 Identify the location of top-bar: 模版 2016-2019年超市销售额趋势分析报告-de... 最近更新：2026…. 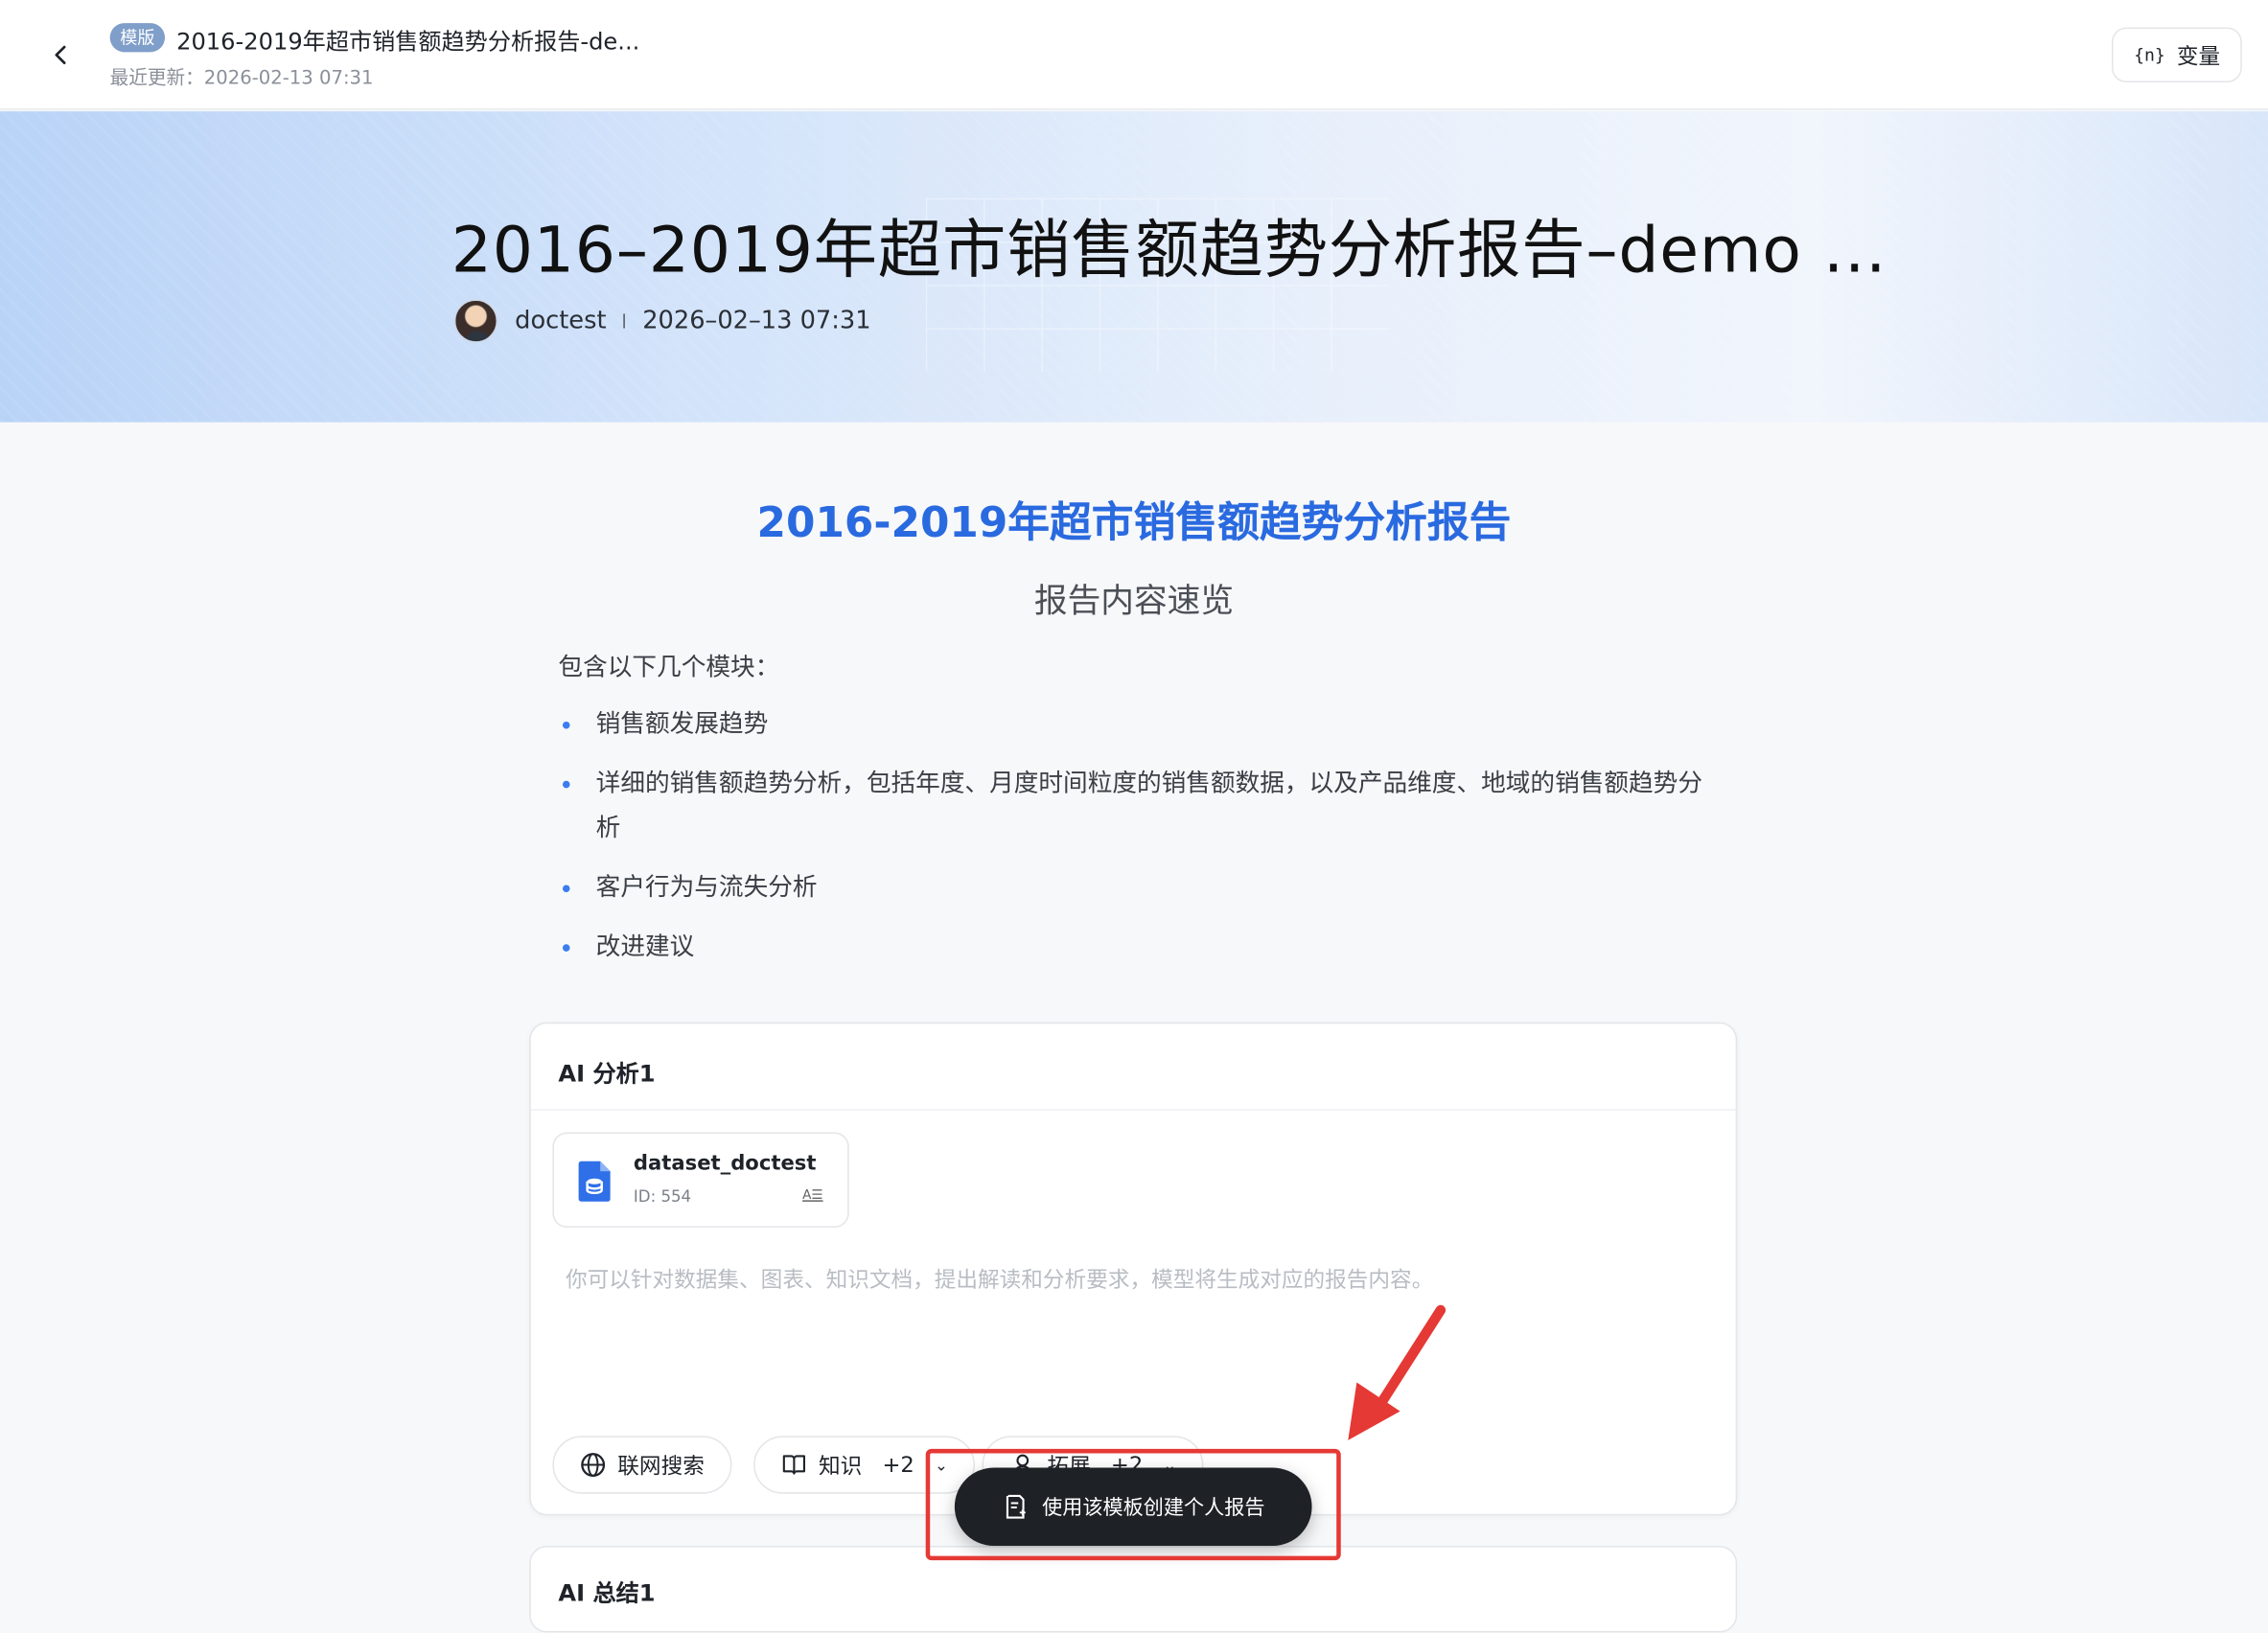
(1134, 55).